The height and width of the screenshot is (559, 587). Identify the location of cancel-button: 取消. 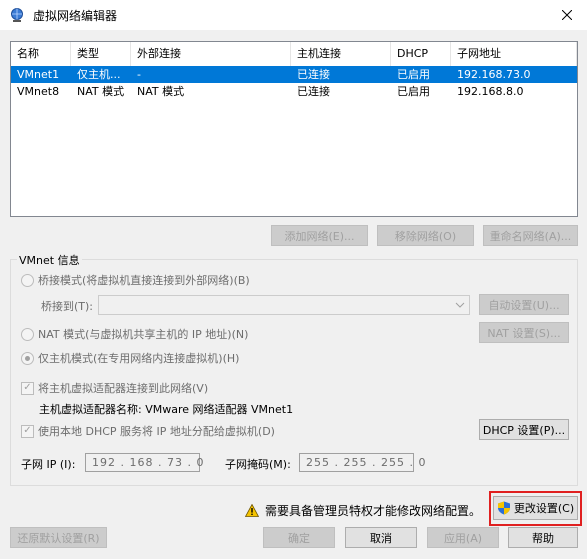
(381, 537).